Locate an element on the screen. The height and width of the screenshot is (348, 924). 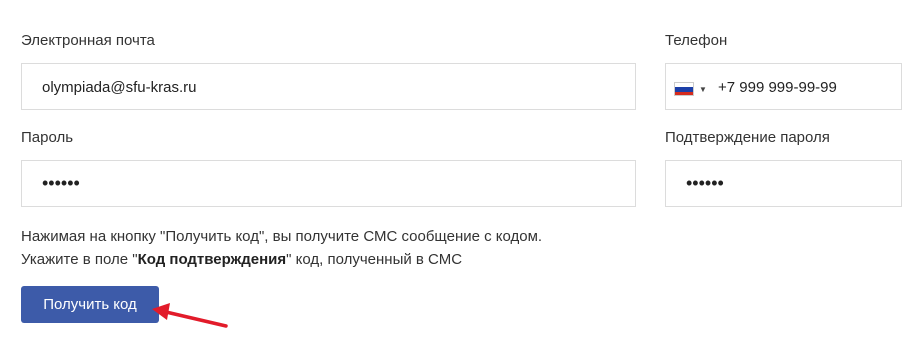
password-confirm-value: •••••• is located at coordinates (705, 183).